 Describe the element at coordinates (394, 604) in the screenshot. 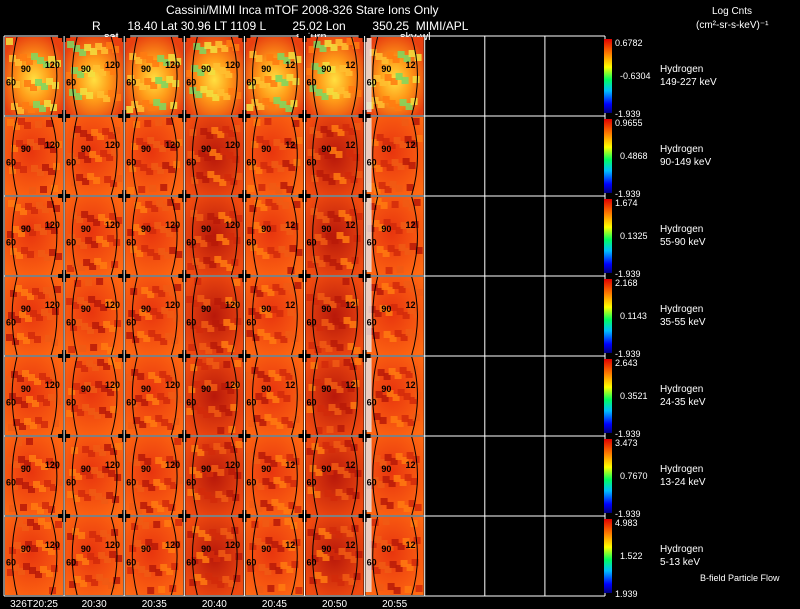

I see `time-label: 20:55` at that location.